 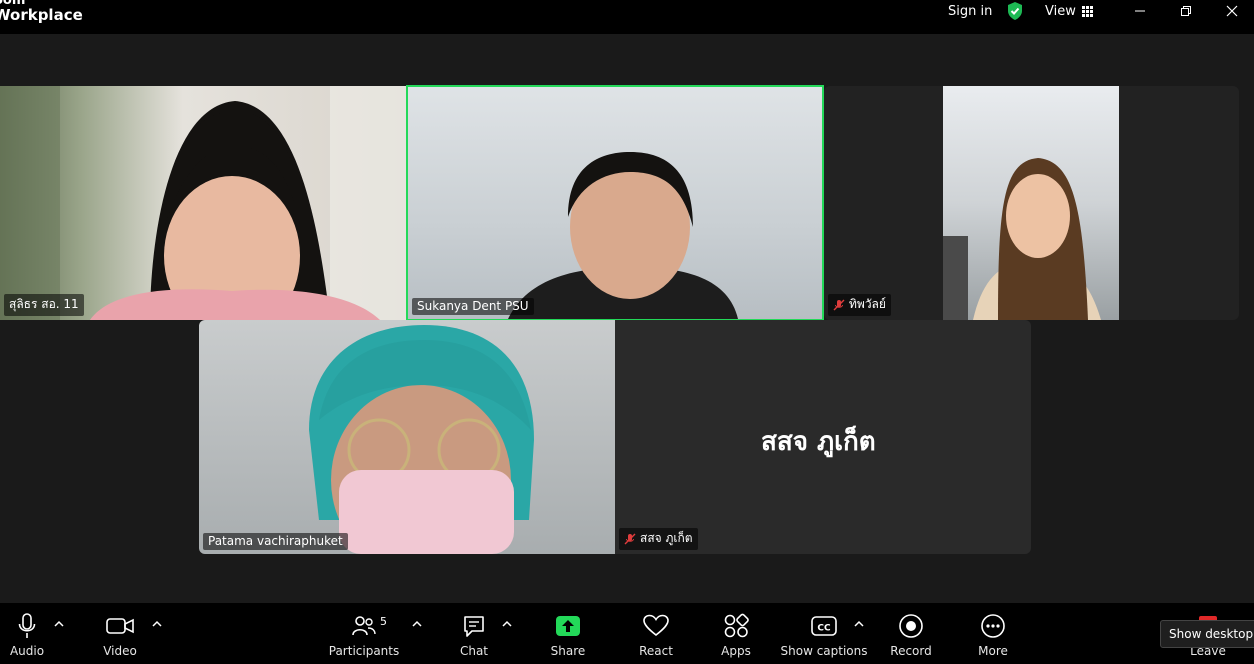 I want to click on video-tile-4: Patama vachiraphuket, so click(x=407, y=437).